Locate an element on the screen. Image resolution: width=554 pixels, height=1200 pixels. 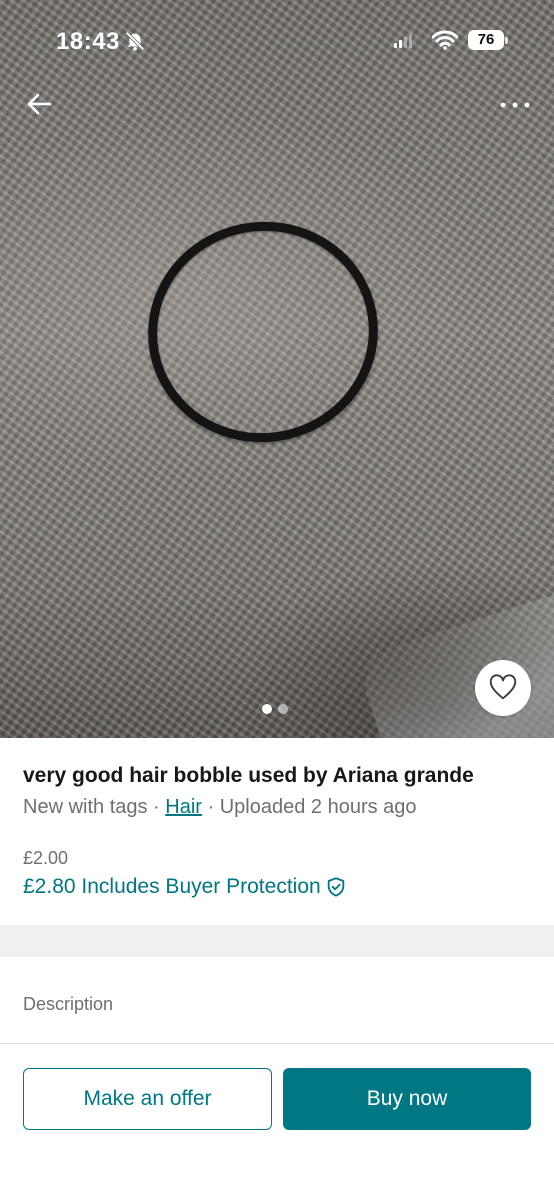
shield-check-icon is located at coordinates (335, 887).